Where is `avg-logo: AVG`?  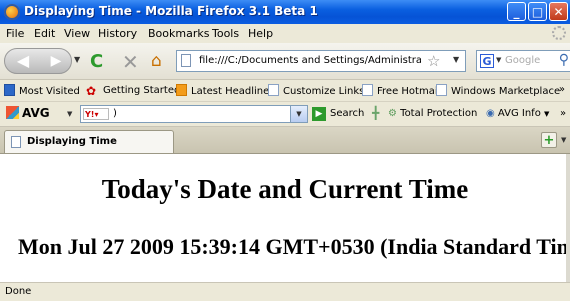 avg-logo: AVG is located at coordinates (28, 113).